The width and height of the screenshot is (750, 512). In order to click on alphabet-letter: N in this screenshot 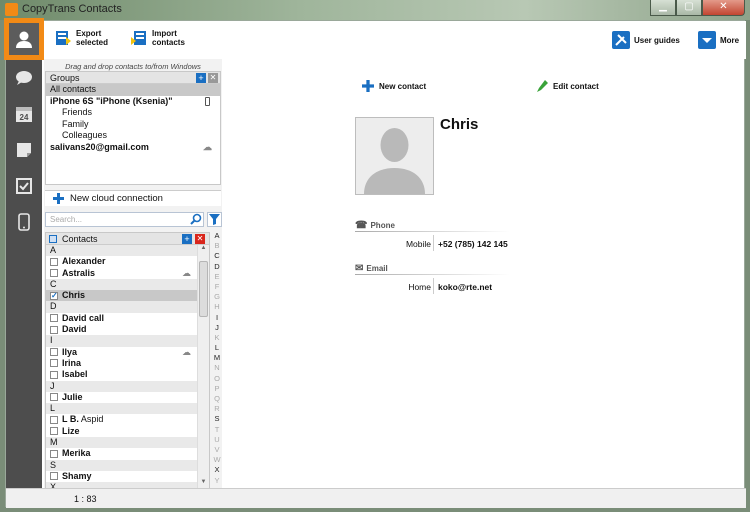, I will do `click(217, 368)`.